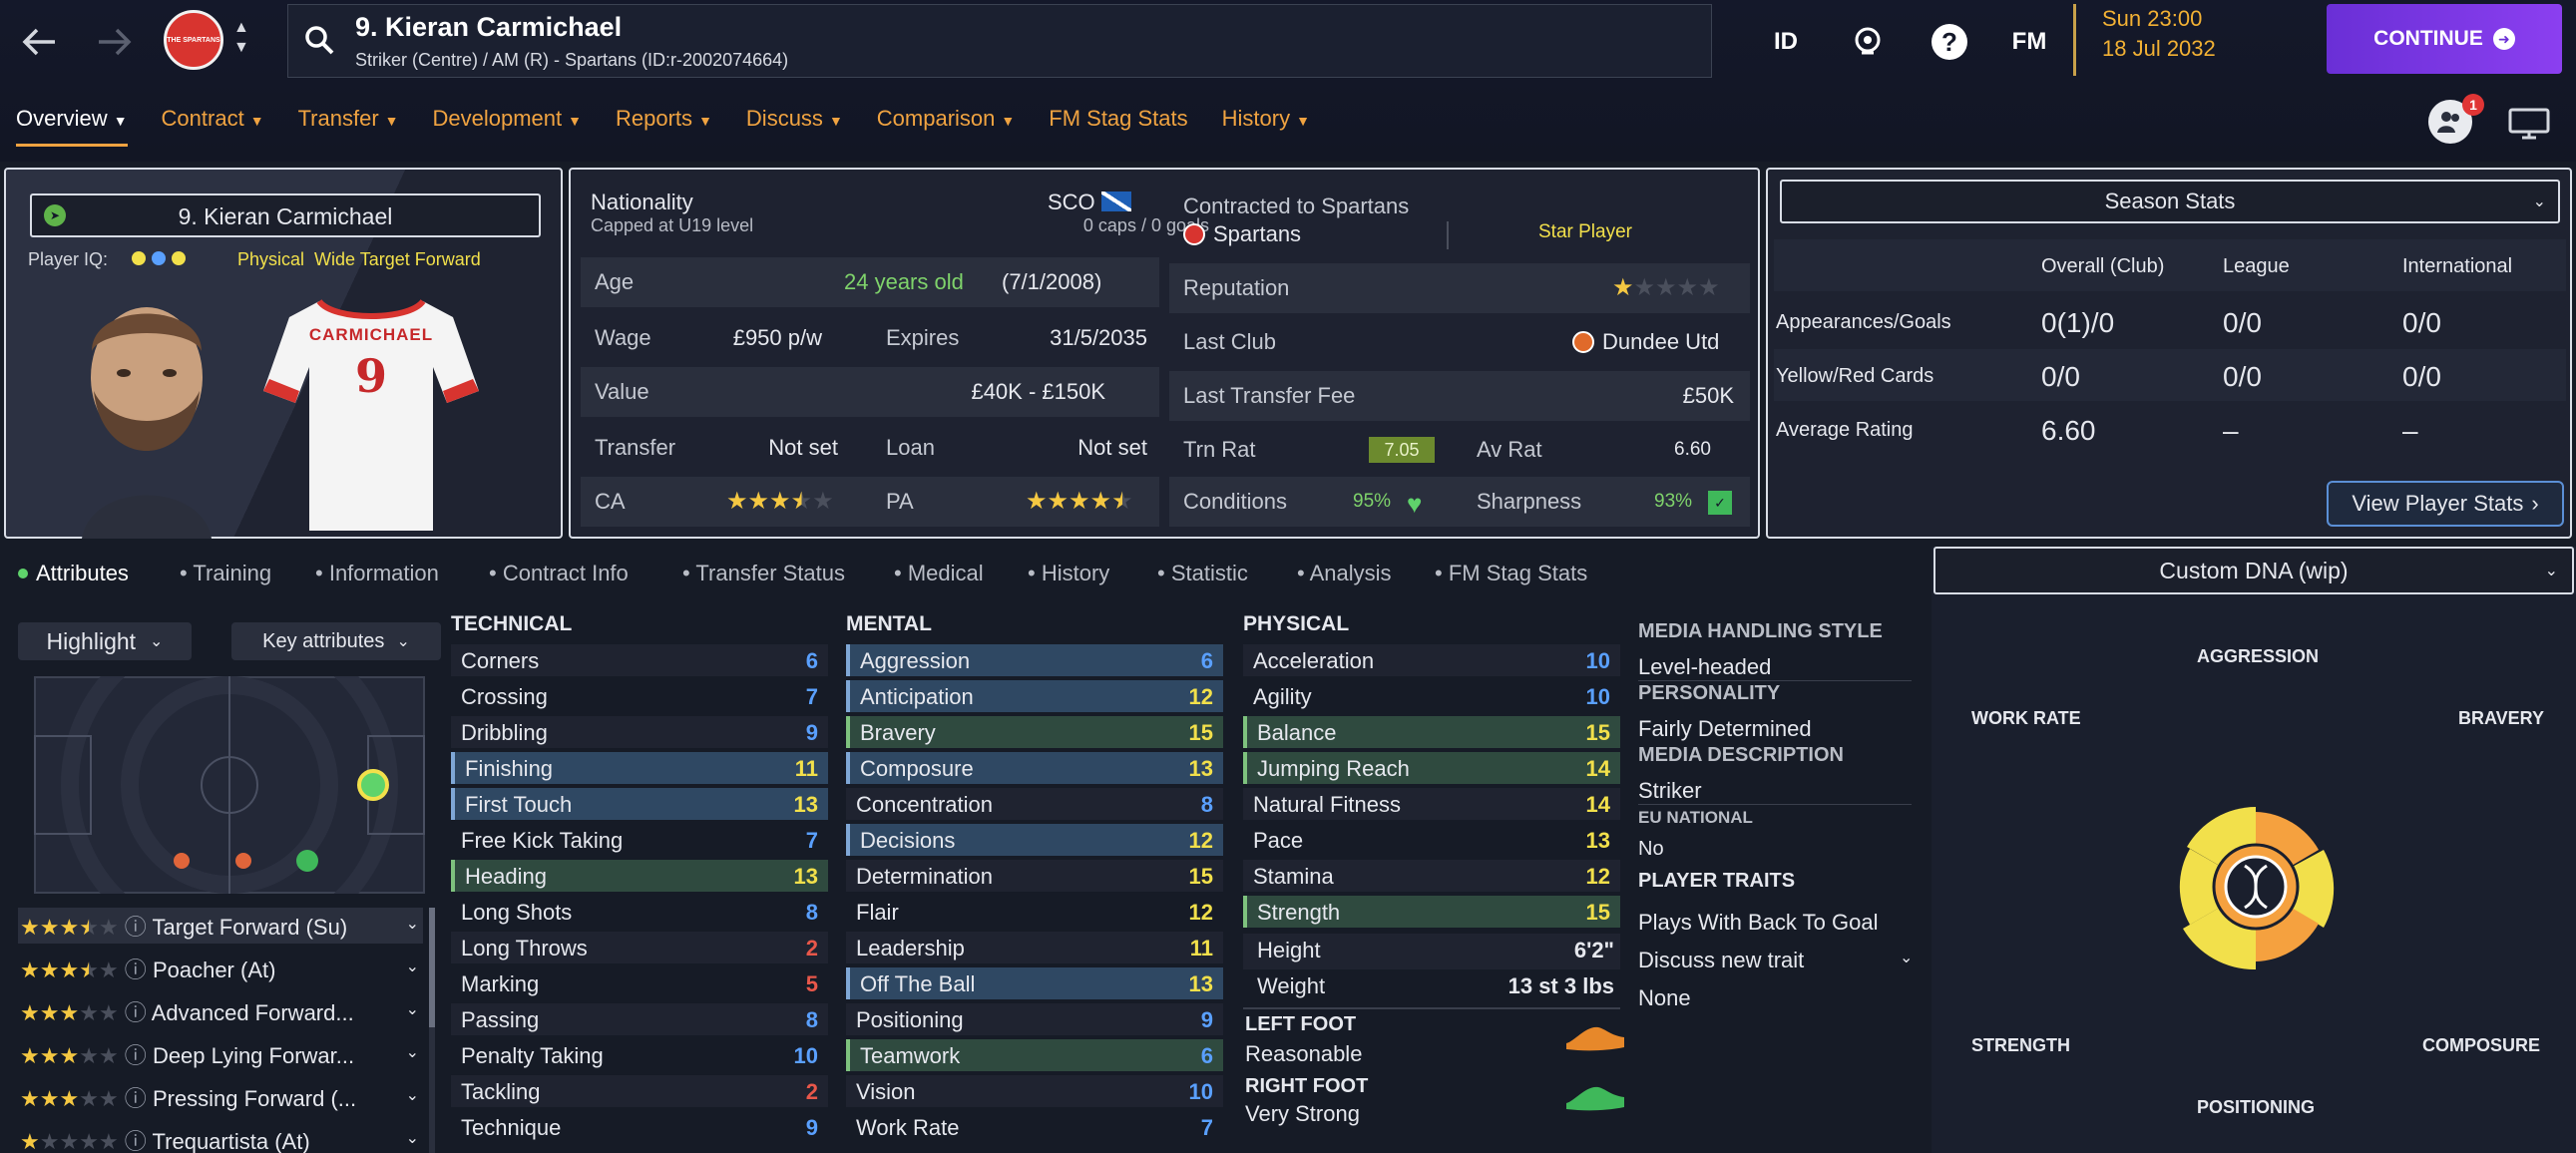 The image size is (2576, 1153). What do you see at coordinates (806, 768) in the screenshot?
I see `attribute-value: 11` at bounding box center [806, 768].